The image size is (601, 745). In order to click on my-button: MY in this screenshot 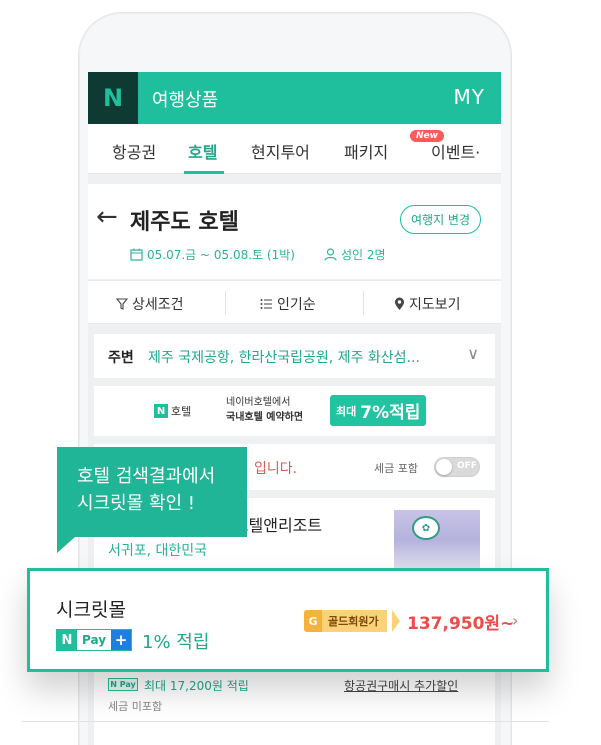, I will do `click(469, 97)`.